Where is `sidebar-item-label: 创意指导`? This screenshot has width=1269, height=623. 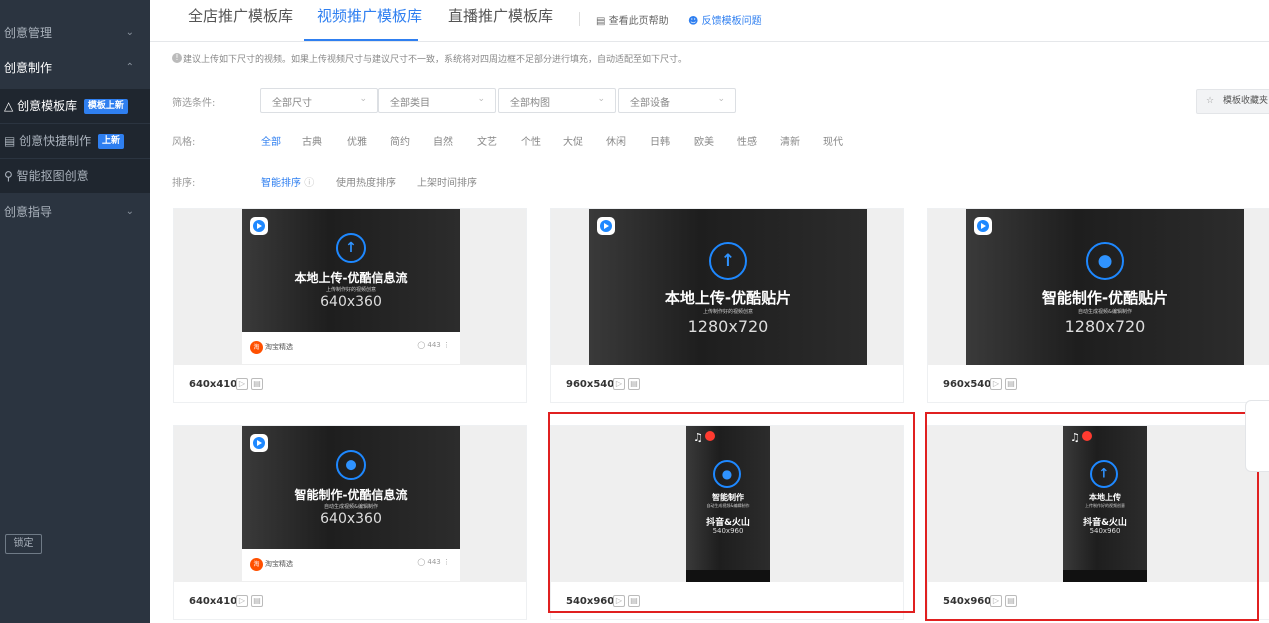 sidebar-item-label: 创意指导 is located at coordinates (28, 212).